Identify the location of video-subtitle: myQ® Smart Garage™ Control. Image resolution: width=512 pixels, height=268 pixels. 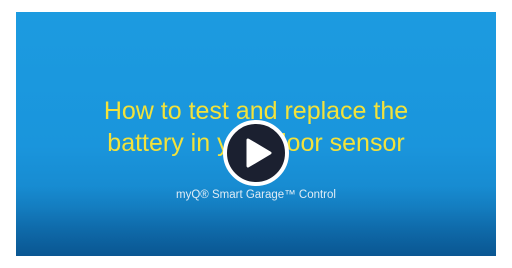
(256, 195).